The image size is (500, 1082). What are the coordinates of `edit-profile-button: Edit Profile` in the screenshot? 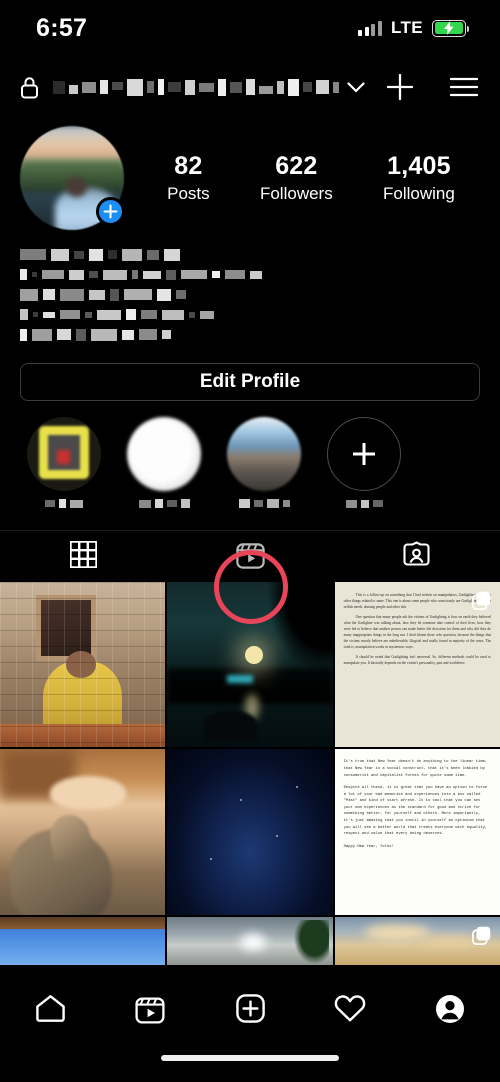 It's located at (250, 382).